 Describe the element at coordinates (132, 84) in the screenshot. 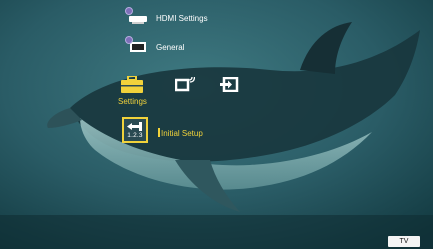

I see `toolbox-icon` at that location.